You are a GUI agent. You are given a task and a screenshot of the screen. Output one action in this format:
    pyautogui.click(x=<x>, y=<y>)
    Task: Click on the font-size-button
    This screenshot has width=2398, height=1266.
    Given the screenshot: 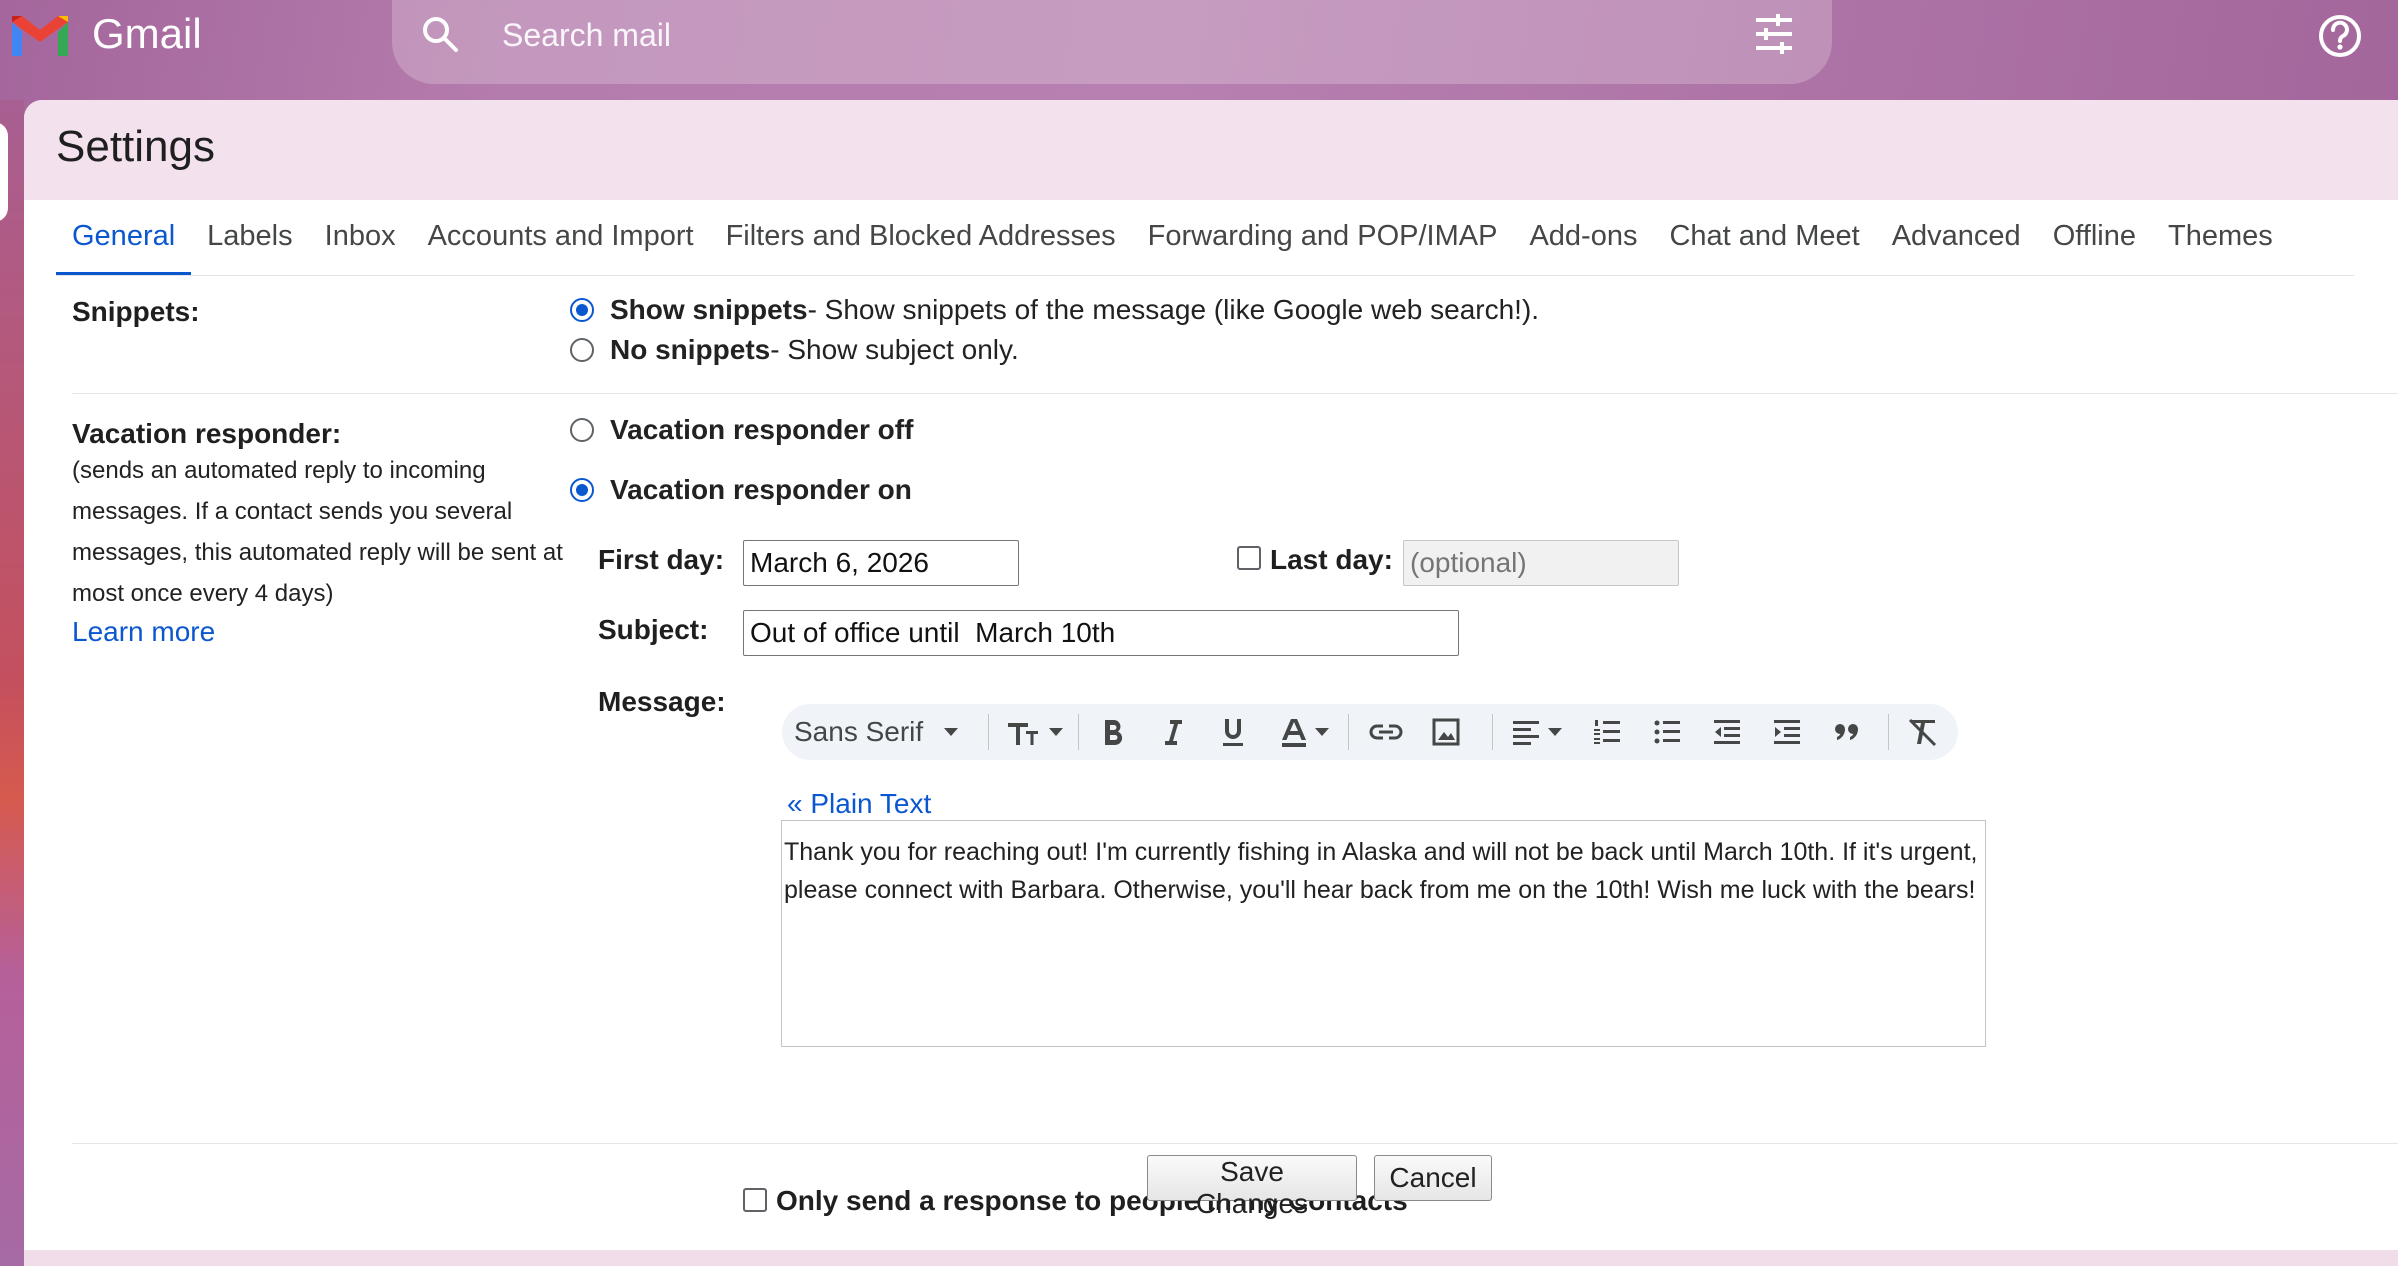 What is the action you would take?
    pyautogui.click(x=1035, y=732)
    